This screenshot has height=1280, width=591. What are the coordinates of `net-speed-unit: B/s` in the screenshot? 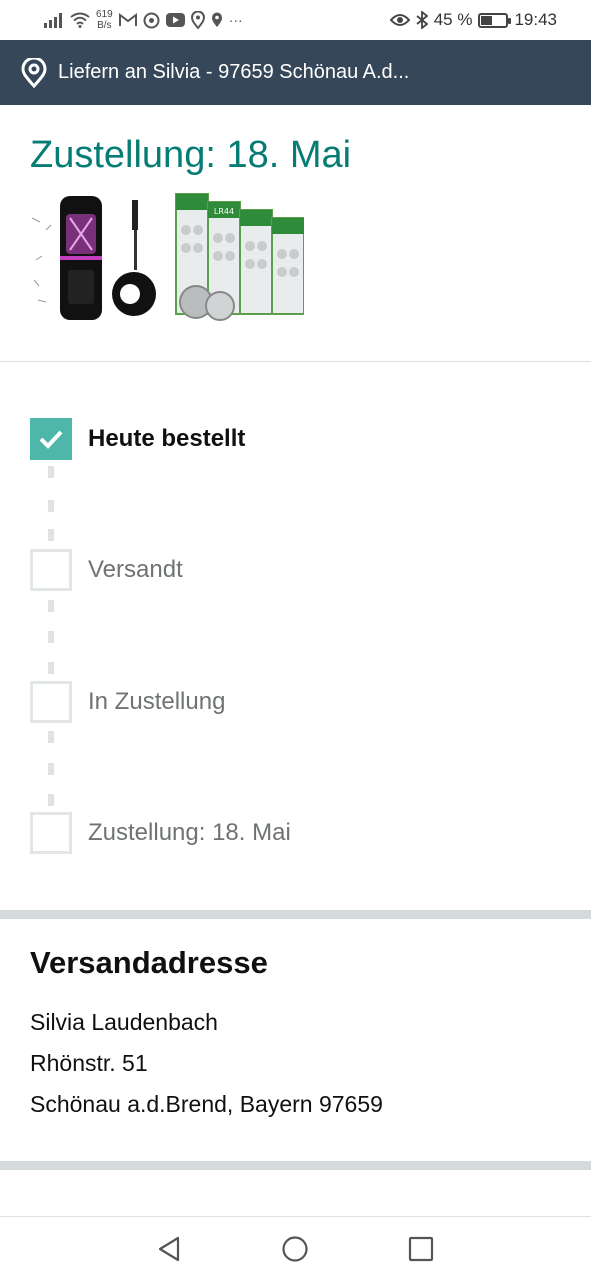 It's located at (104, 25).